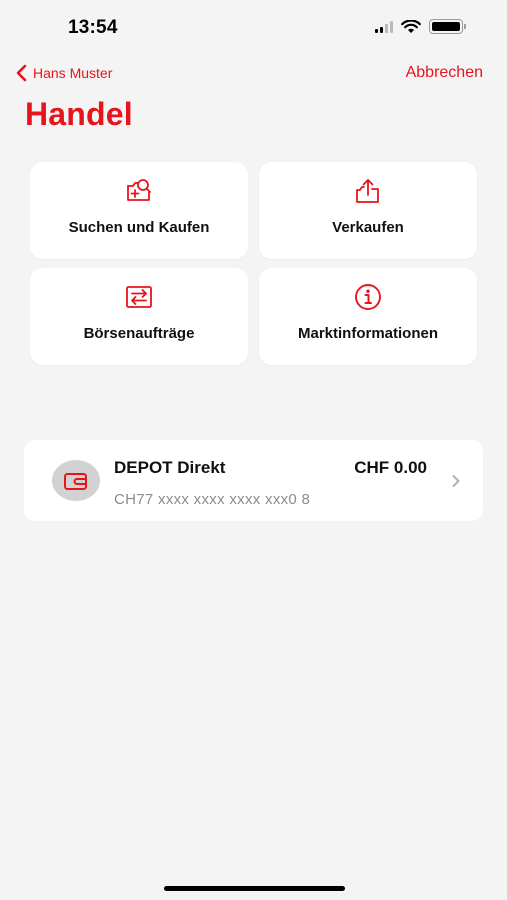 This screenshot has height=900, width=507. Describe the element at coordinates (368, 316) in the screenshot. I see `tile-market-info: Marktinformationen` at that location.